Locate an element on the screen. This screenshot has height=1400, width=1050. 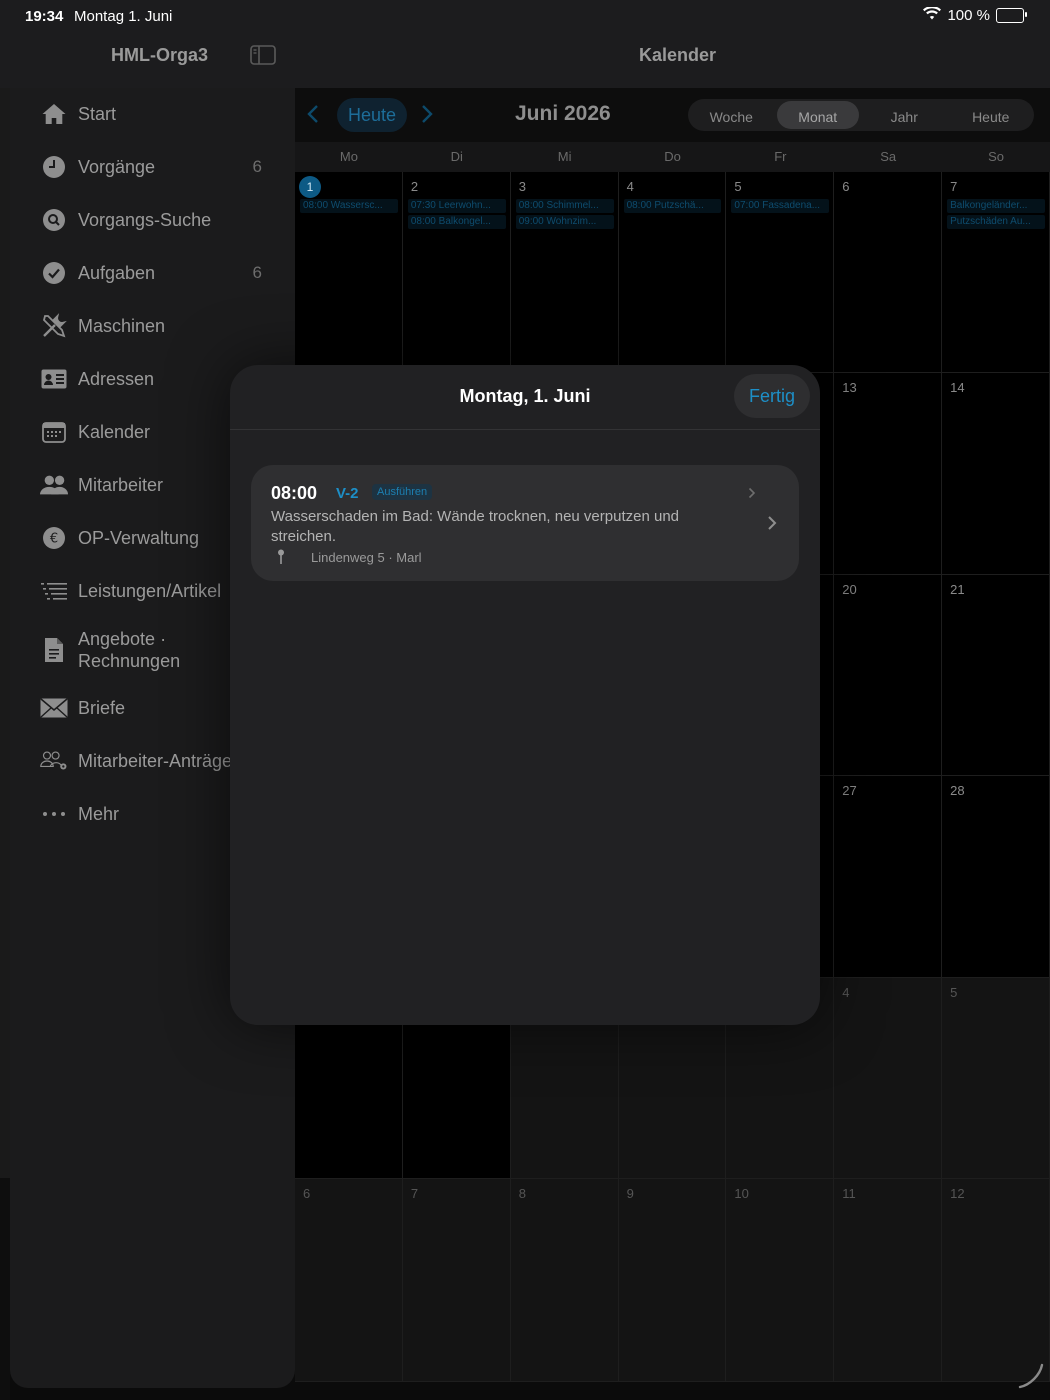
done-button: Fertig is located at coordinates (772, 396).